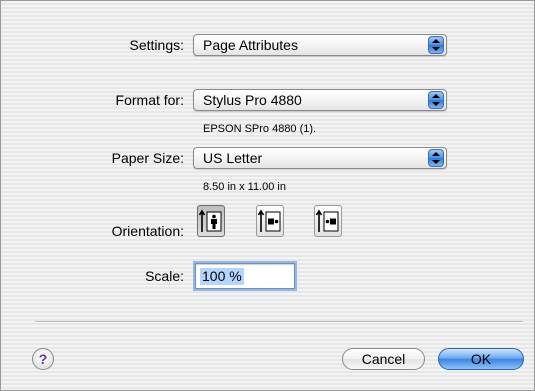 Image resolution: width=535 pixels, height=391 pixels. Describe the element at coordinates (149, 100) in the screenshot. I see `format-for-label: Format for:` at that location.